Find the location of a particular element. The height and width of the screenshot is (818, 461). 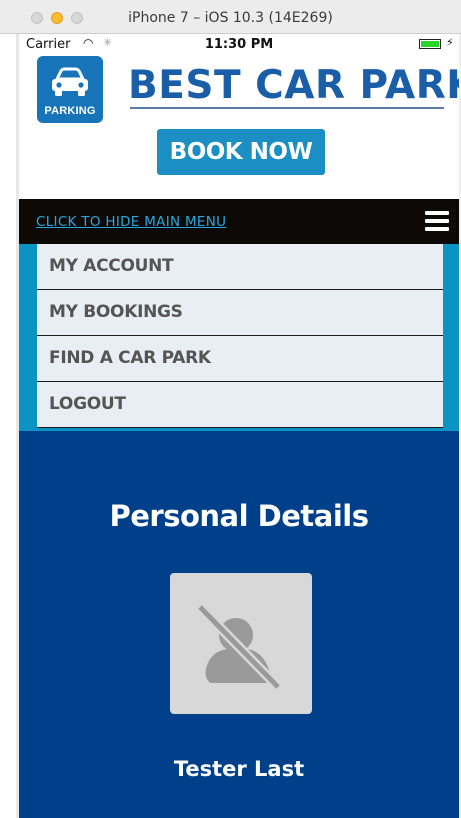

avatar is located at coordinates (241, 643).